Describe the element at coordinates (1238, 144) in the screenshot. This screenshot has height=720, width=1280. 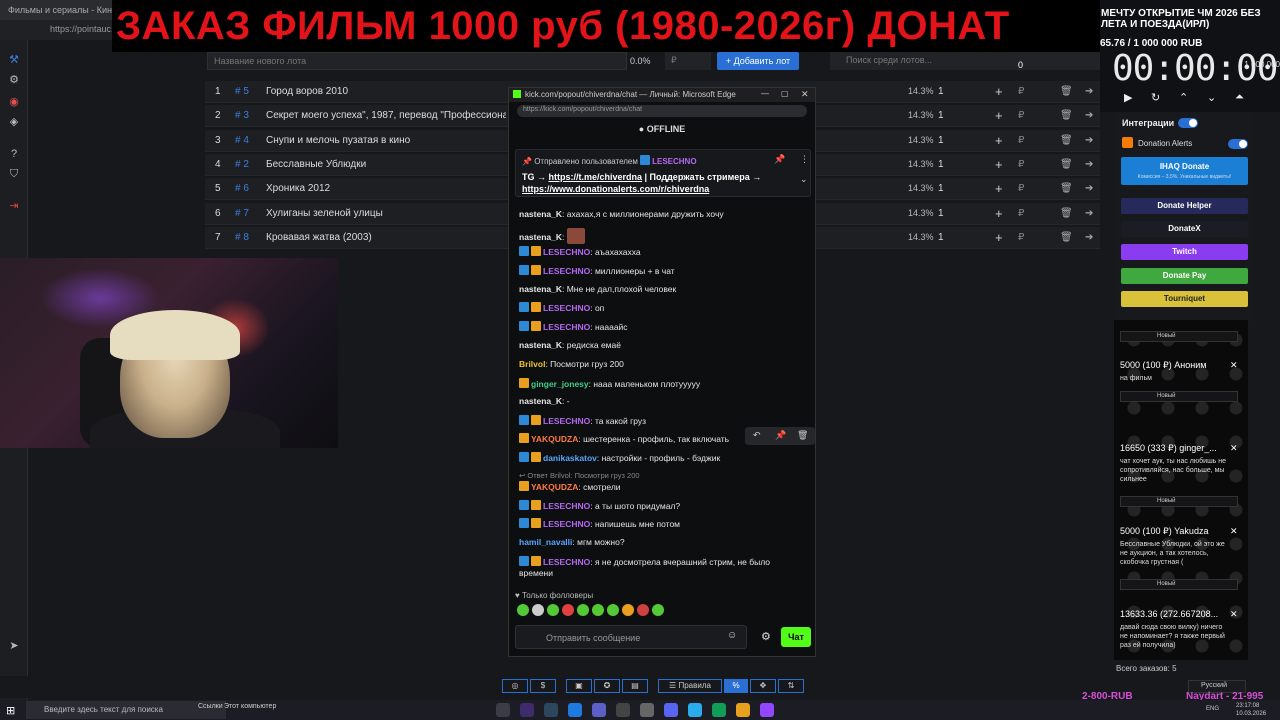
I see `donation-alerts-toggle` at that location.